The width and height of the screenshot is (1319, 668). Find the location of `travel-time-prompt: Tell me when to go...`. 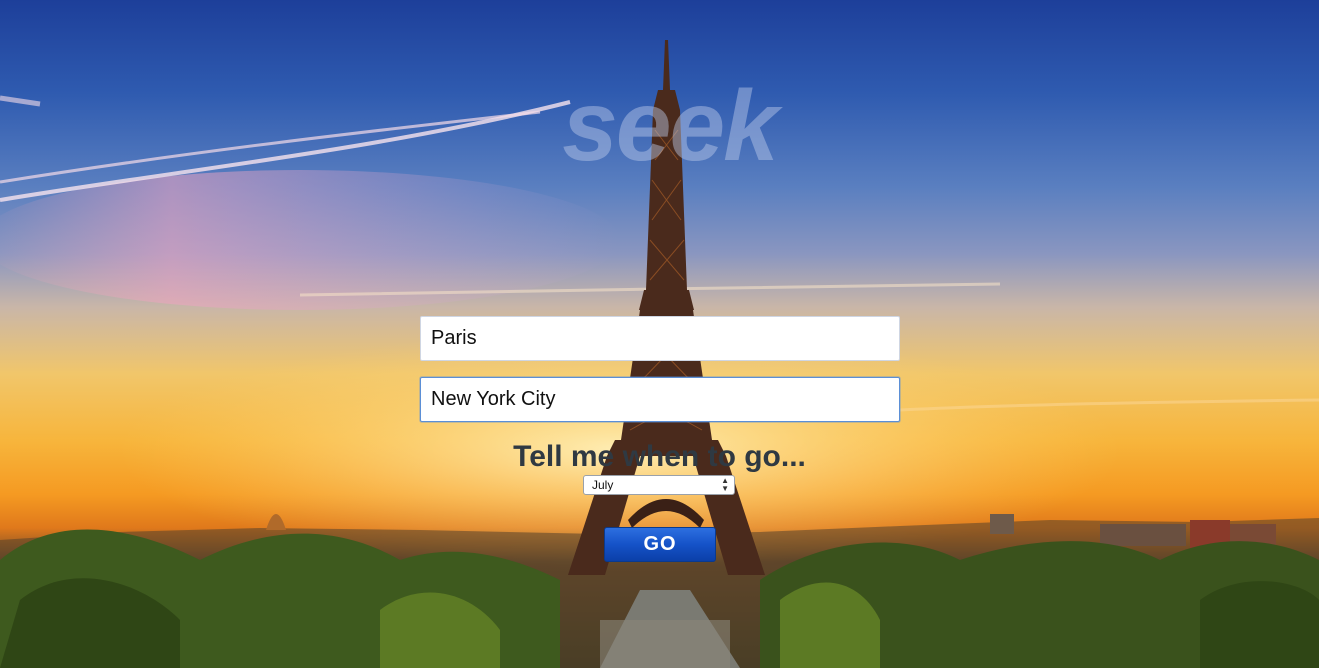

travel-time-prompt: Tell me when to go... is located at coordinates (659, 456).